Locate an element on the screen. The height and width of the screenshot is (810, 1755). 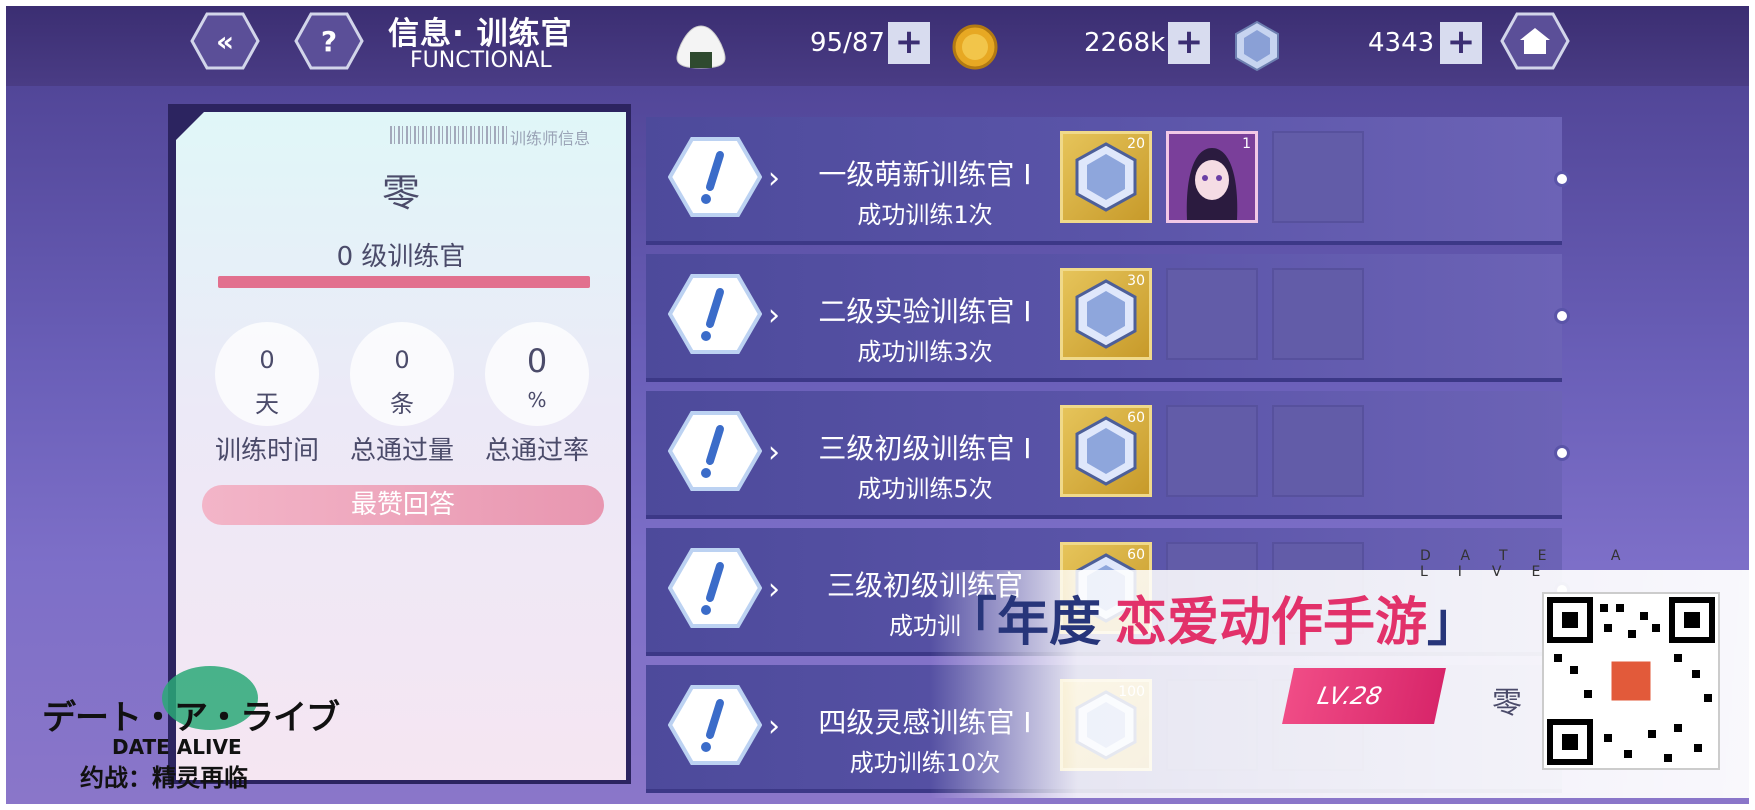
reward-slot-character: 1 is located at coordinates (1212, 177).